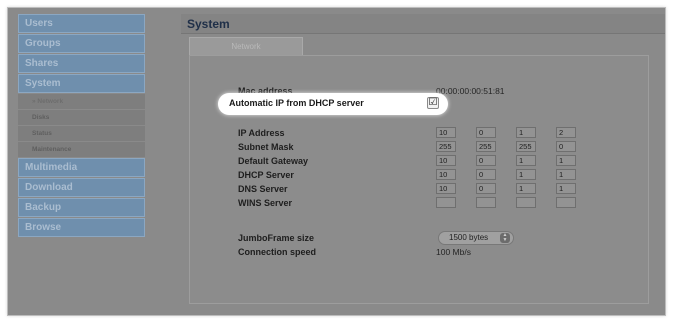  Describe the element at coordinates (81, 63) in the screenshot. I see `sidebar-item-shares: Shares` at that location.